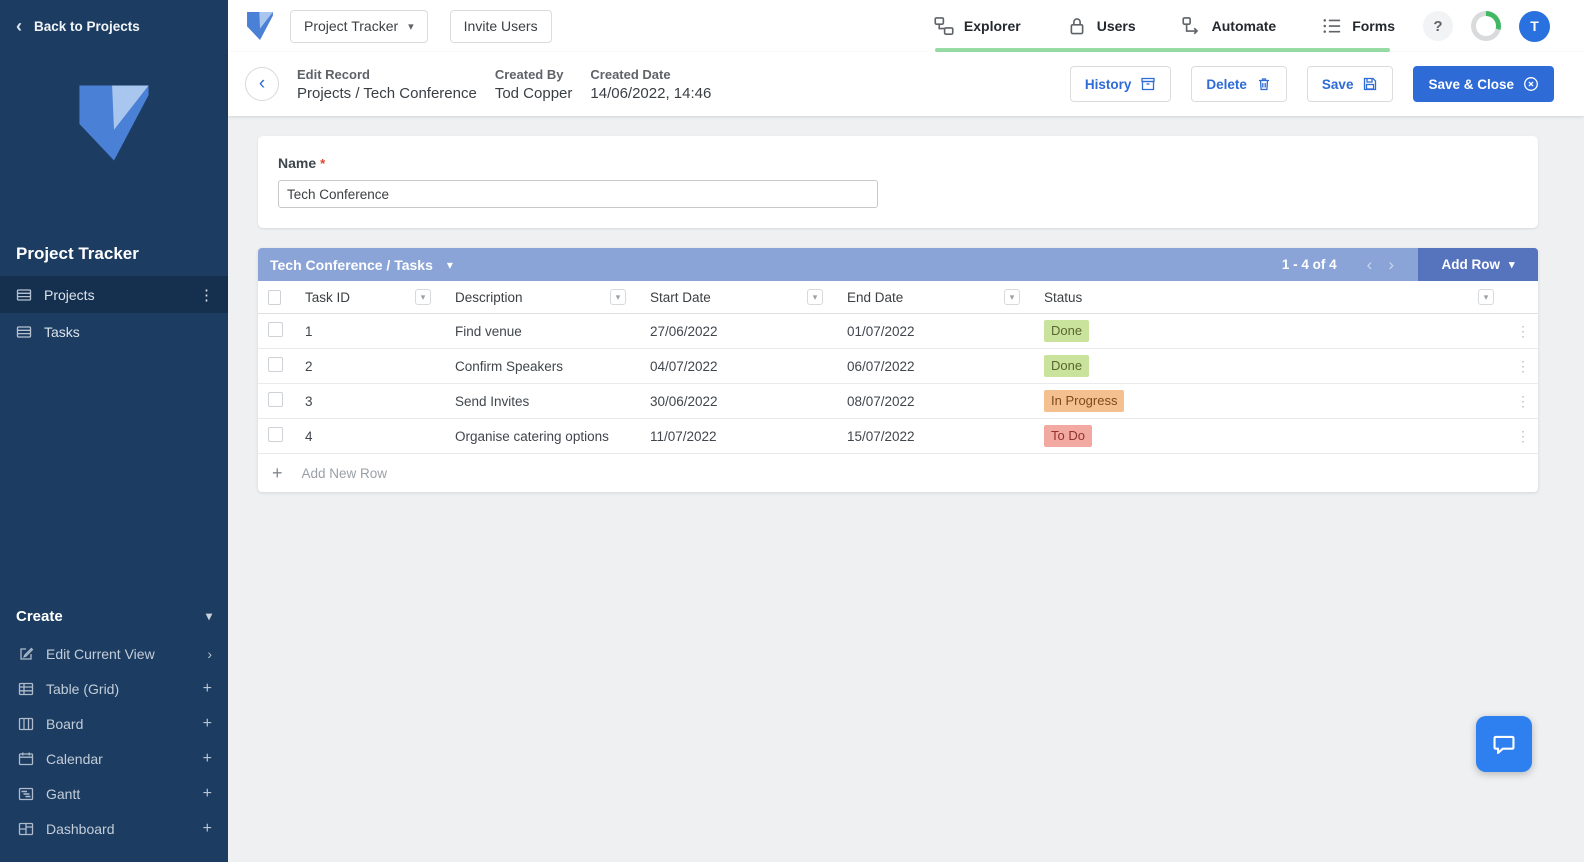 The image size is (1584, 862). What do you see at coordinates (1271, 297) in the screenshot?
I see `column-header-status: Status ▾` at bounding box center [1271, 297].